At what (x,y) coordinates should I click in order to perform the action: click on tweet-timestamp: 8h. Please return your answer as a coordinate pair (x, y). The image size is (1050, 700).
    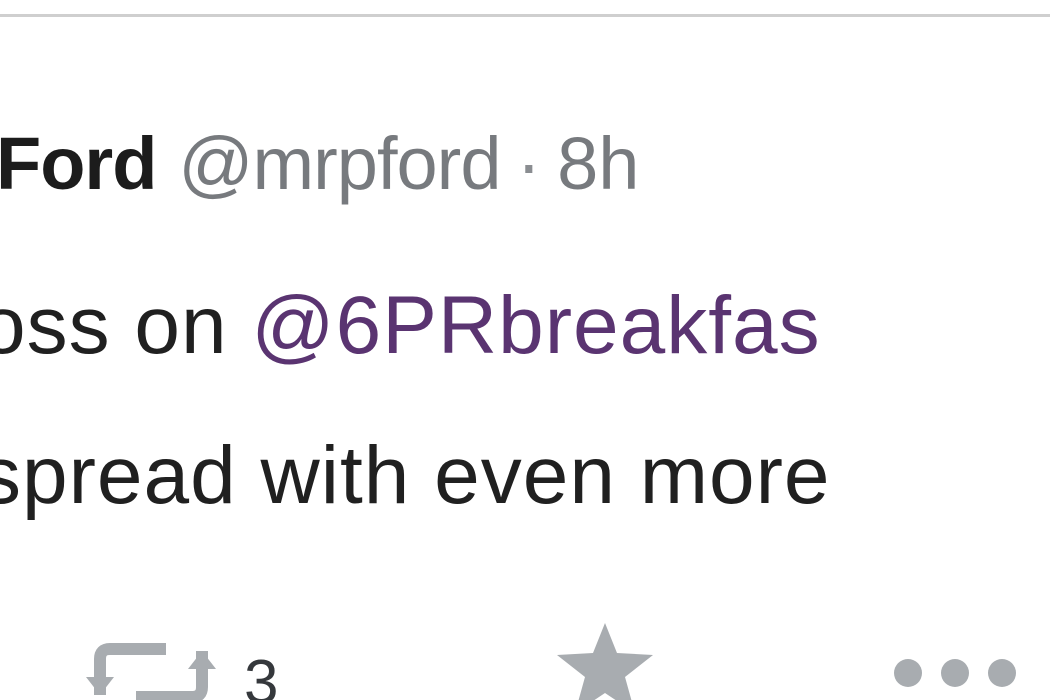
    Looking at the image, I should click on (598, 163).